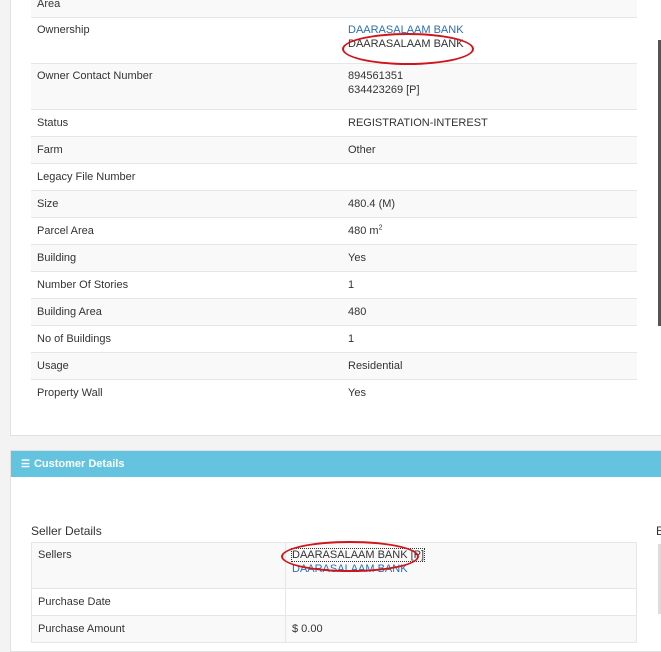 Image resolution: width=661 pixels, height=652 pixels. I want to click on row-value: 480, so click(489, 312).